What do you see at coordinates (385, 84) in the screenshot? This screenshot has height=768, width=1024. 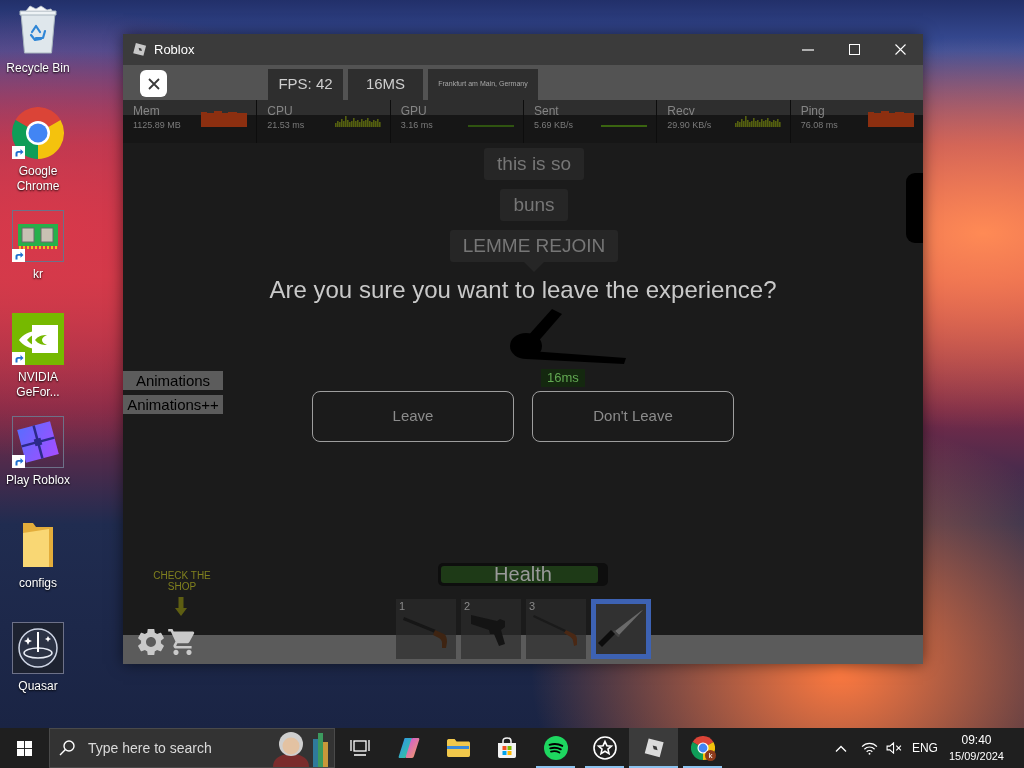 I see `ping-counter: 16MS` at bounding box center [385, 84].